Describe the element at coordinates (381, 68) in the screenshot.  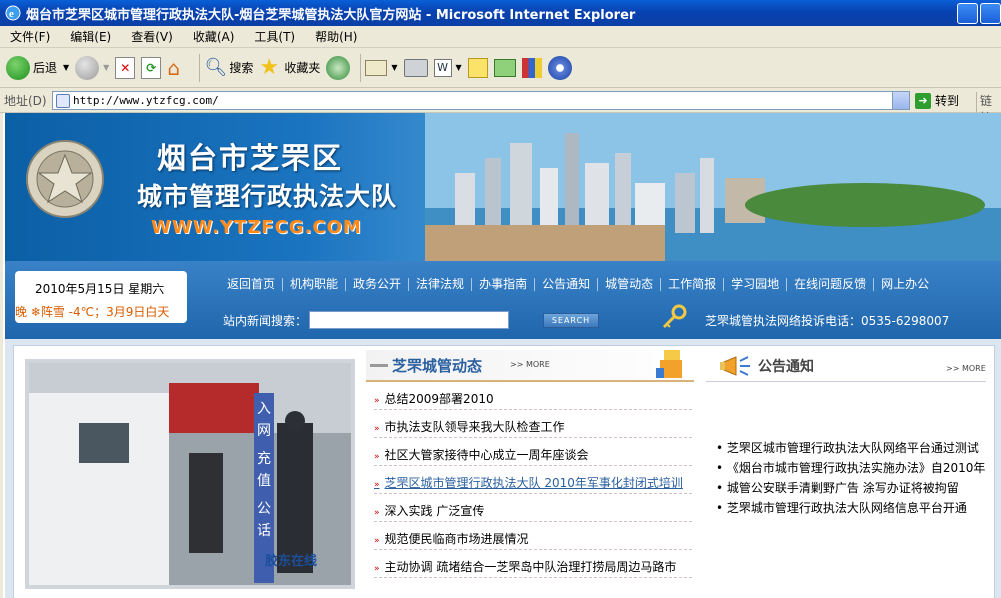
I see `mail-button: ▼` at that location.